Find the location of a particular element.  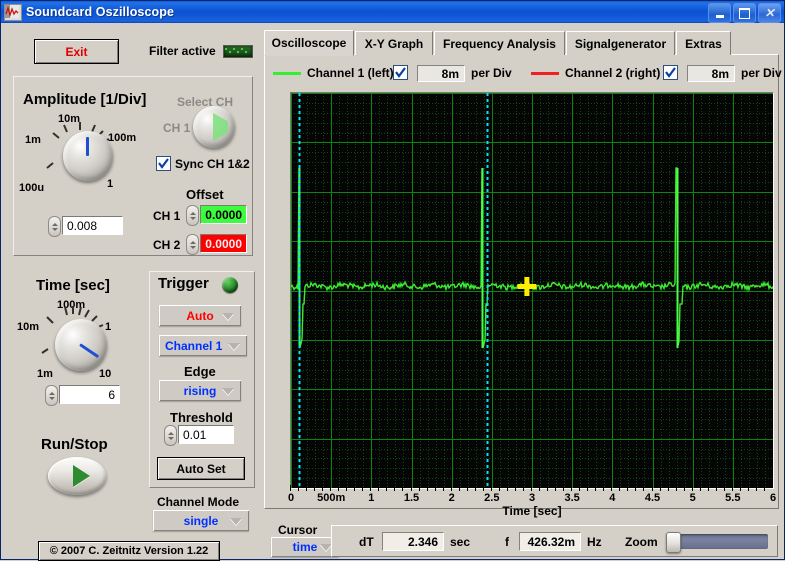

offset-ch1-spinner is located at coordinates (192, 215).